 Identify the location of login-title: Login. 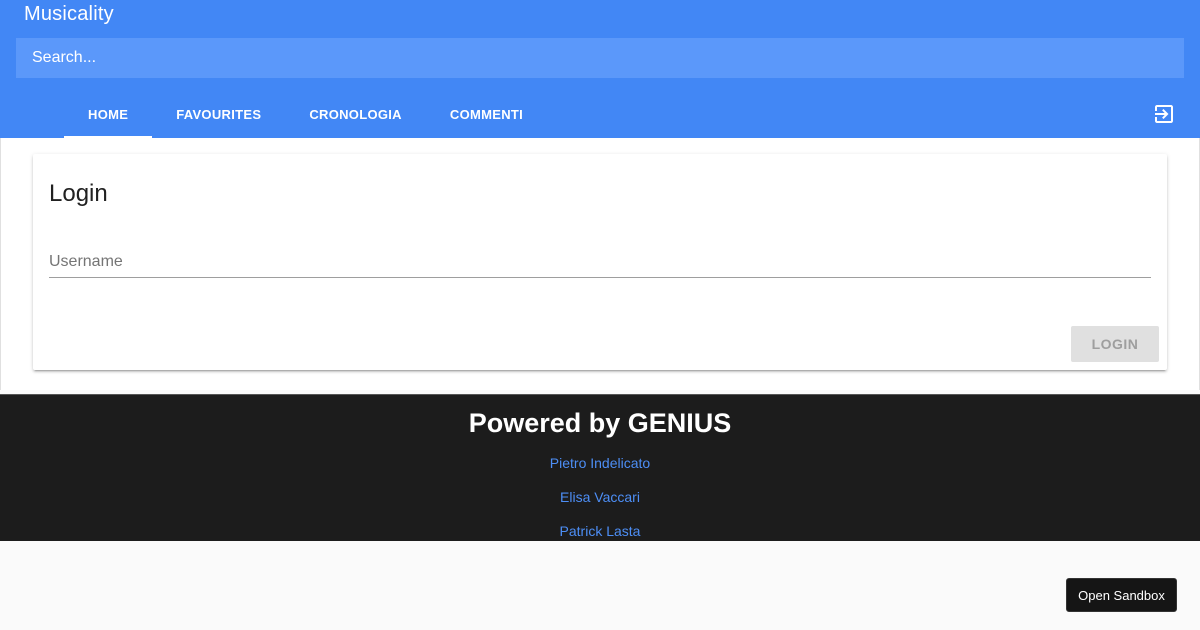
(78, 193).